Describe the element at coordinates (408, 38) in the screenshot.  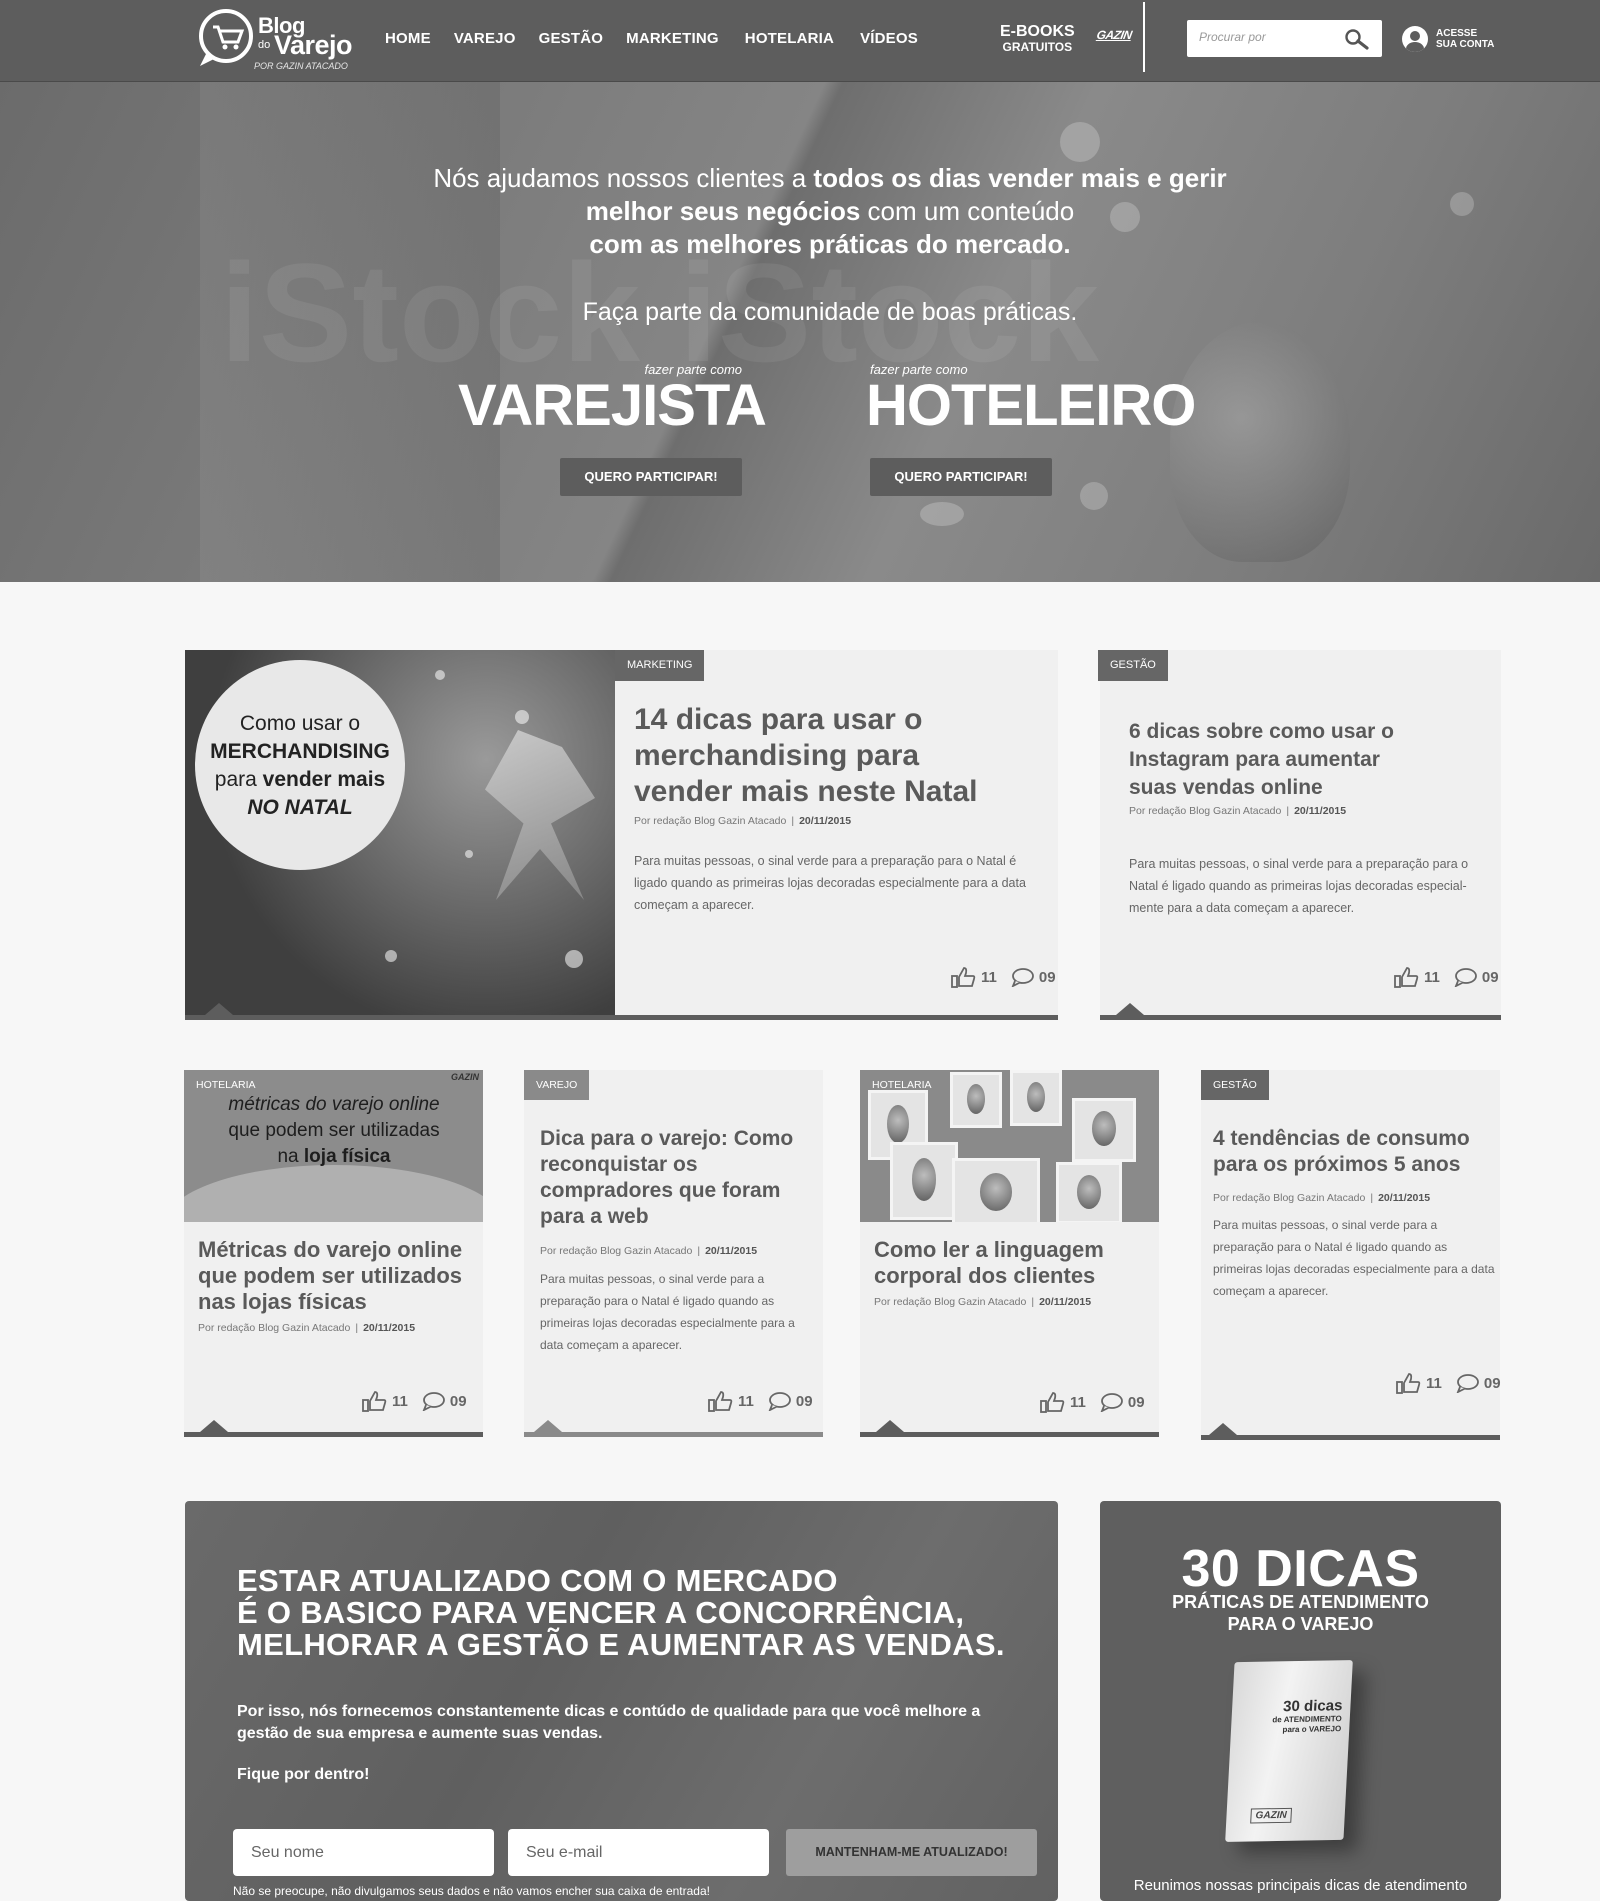
I see `nav-home: HOME` at that location.